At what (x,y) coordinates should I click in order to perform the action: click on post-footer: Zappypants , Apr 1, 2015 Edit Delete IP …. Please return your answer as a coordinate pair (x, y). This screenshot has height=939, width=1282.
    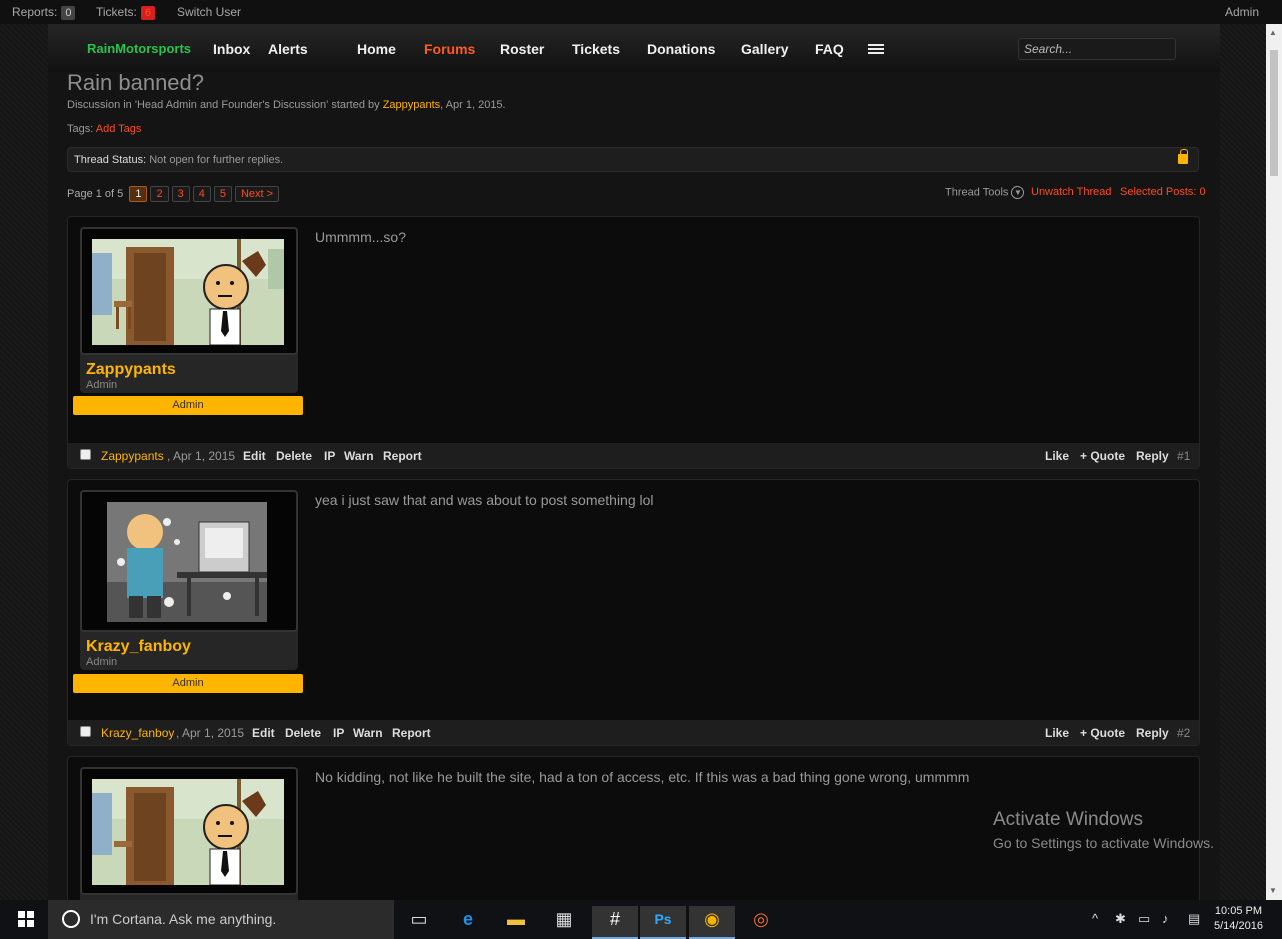
    Looking at the image, I should click on (633, 455).